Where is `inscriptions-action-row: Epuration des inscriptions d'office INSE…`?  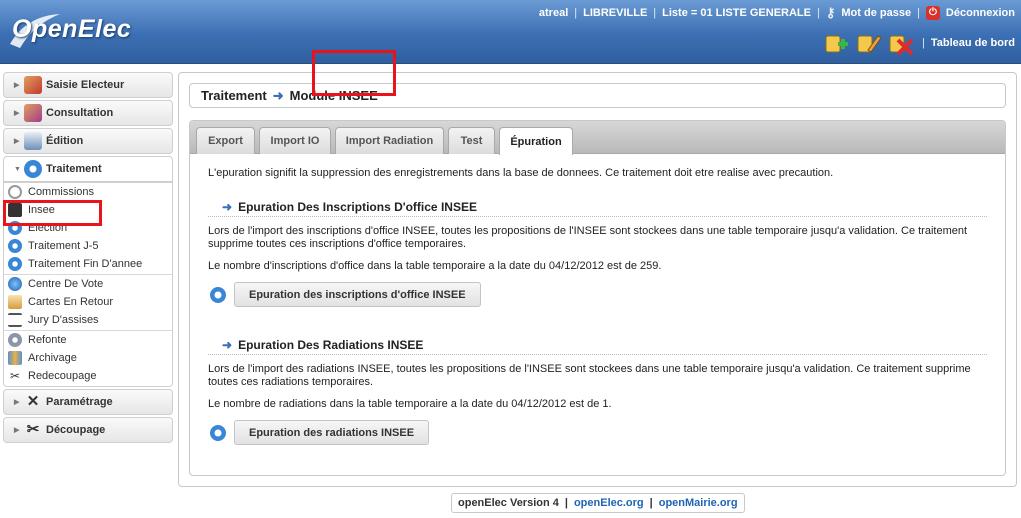
inscriptions-action-row: Epuration des inscriptions d'office INSE… is located at coordinates (597, 294).